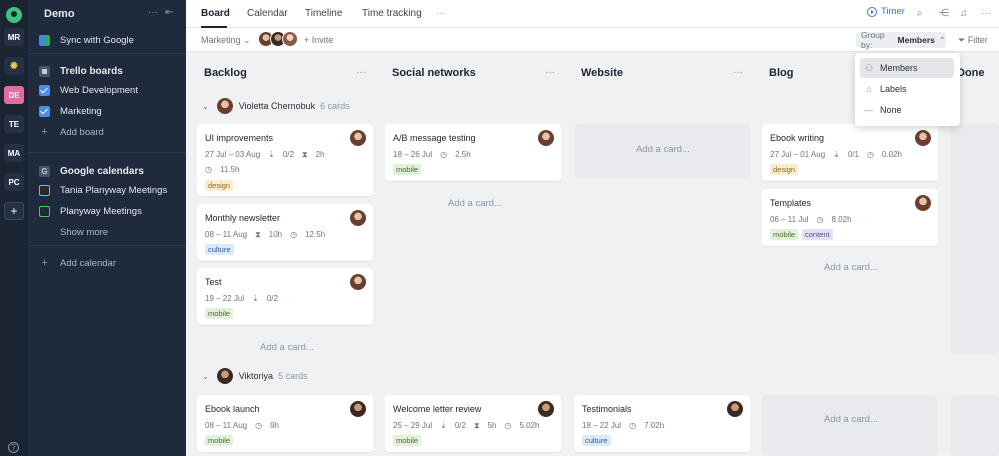 The width and height of the screenshot is (999, 456). Describe the element at coordinates (255, 376) in the screenshot. I see `group-header: ⌄ Viktoriya 5 cards` at that location.